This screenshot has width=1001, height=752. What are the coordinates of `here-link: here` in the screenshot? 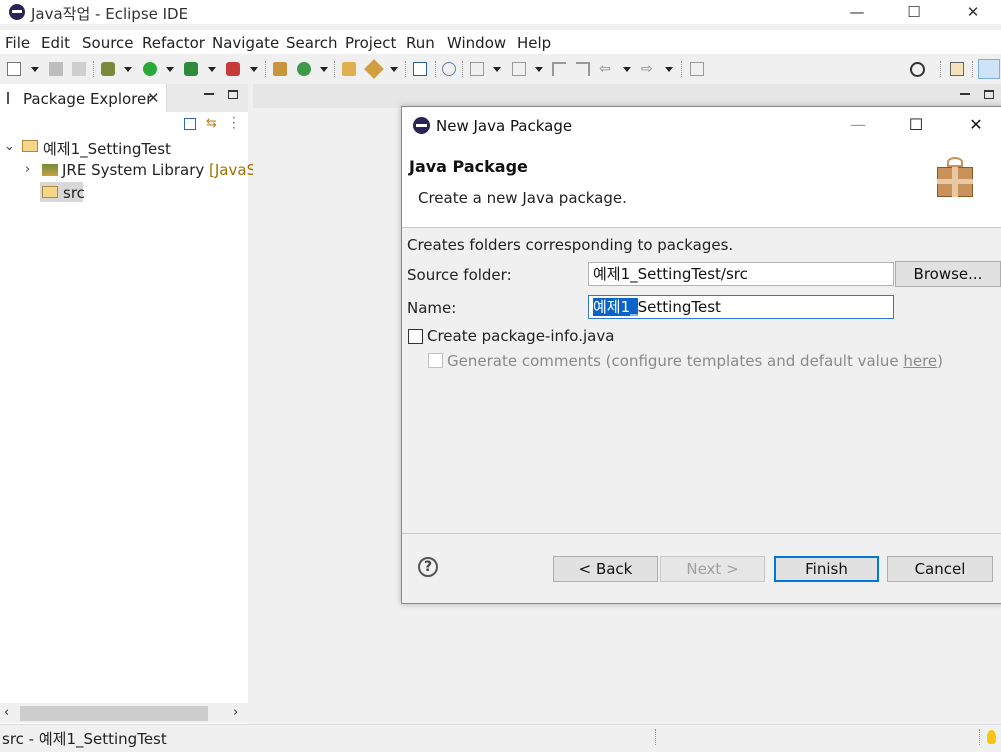 It's located at (920, 361).